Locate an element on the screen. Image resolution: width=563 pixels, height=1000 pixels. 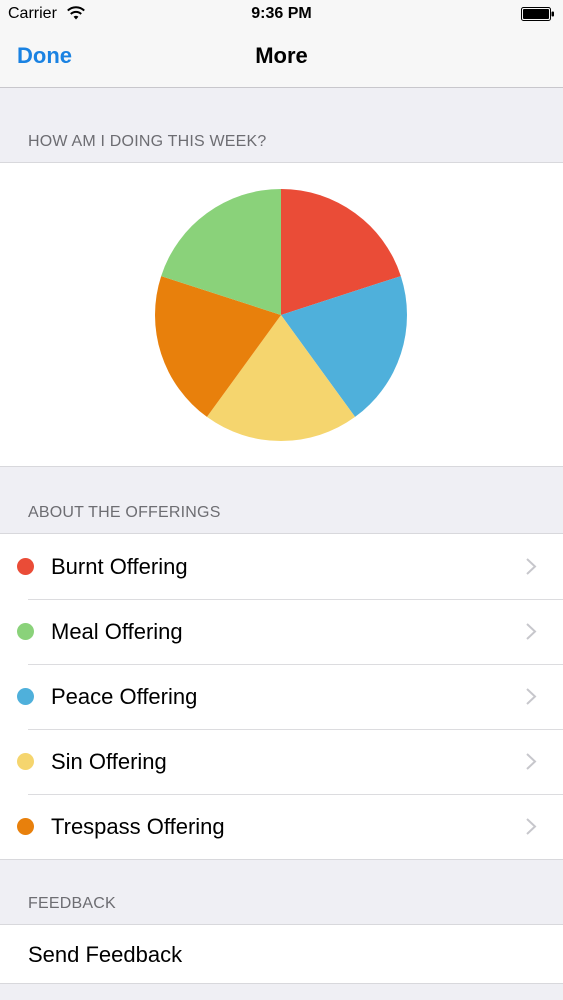
navigation-bar: Carrier 9:36 PM Done More is located at coordinates (281, 44).